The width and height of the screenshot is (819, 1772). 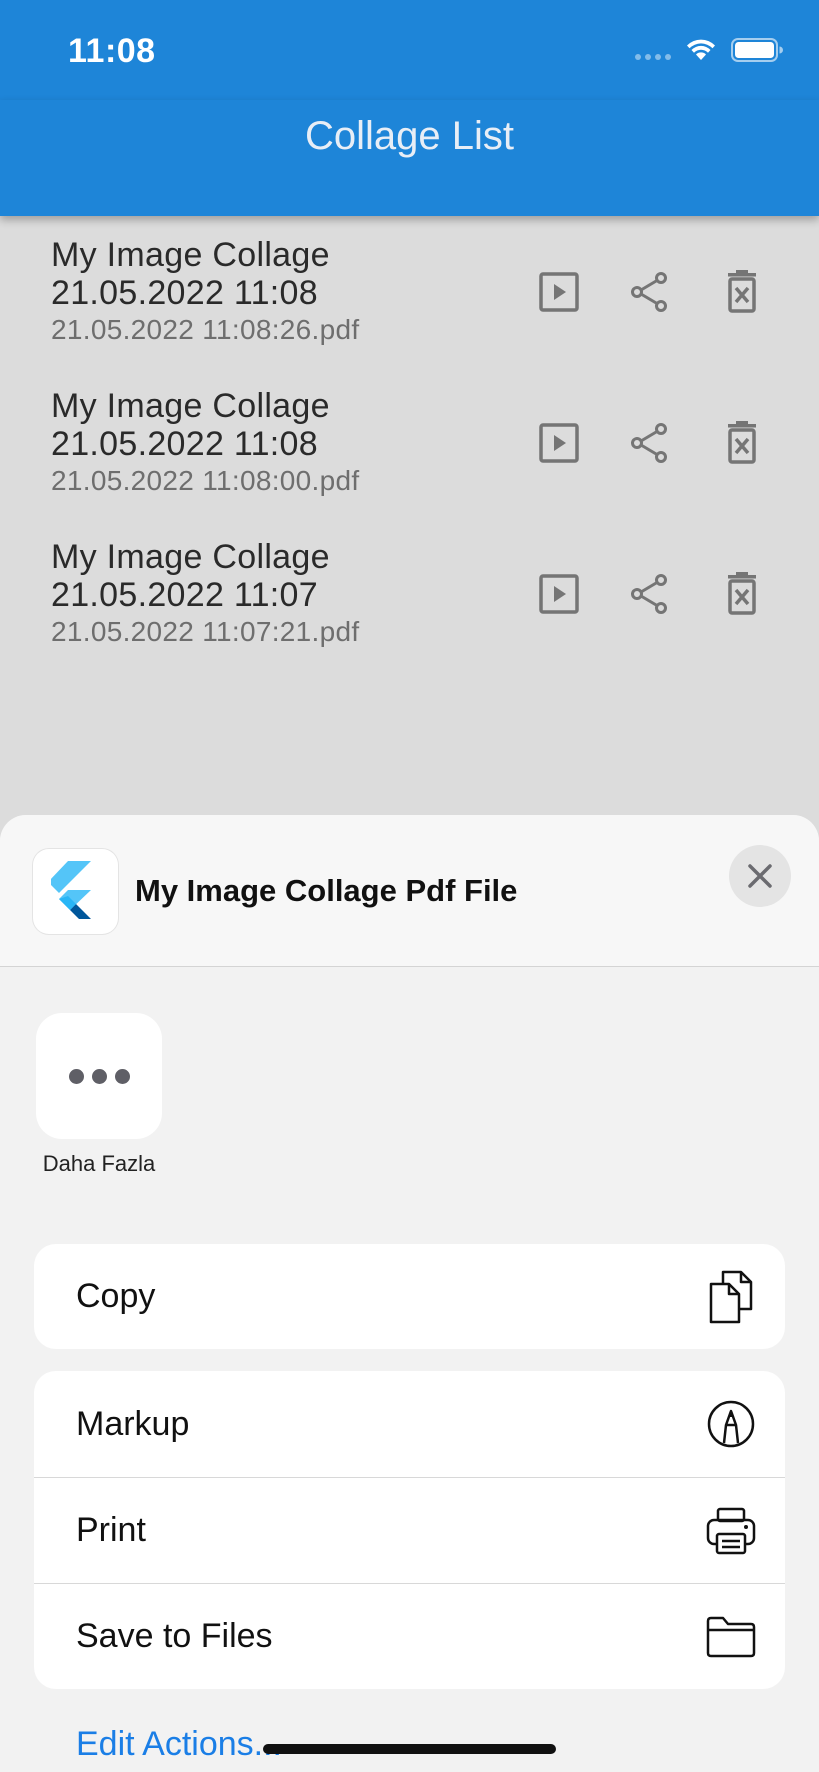 What do you see at coordinates (174, 1636) in the screenshot?
I see `action-label: Save to Files` at bounding box center [174, 1636].